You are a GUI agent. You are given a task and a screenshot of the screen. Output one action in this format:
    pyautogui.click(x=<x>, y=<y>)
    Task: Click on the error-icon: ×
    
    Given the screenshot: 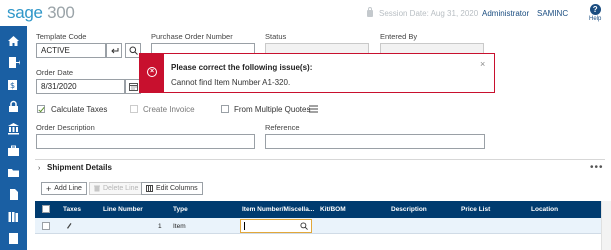 What is the action you would take?
    pyautogui.click(x=152, y=72)
    